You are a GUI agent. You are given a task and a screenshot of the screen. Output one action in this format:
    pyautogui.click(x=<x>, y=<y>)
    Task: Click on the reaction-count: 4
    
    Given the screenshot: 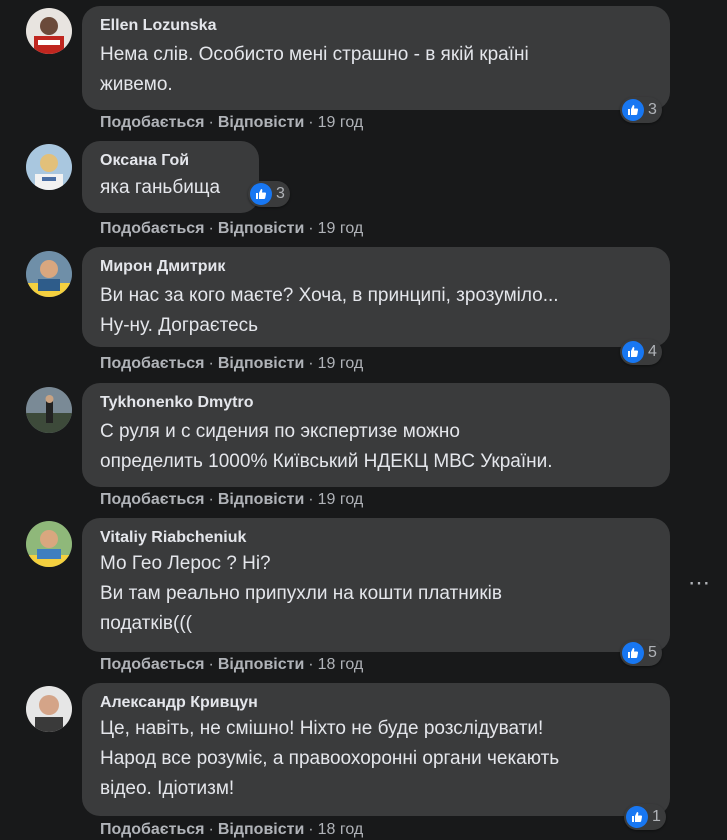 What is the action you would take?
    pyautogui.click(x=641, y=352)
    